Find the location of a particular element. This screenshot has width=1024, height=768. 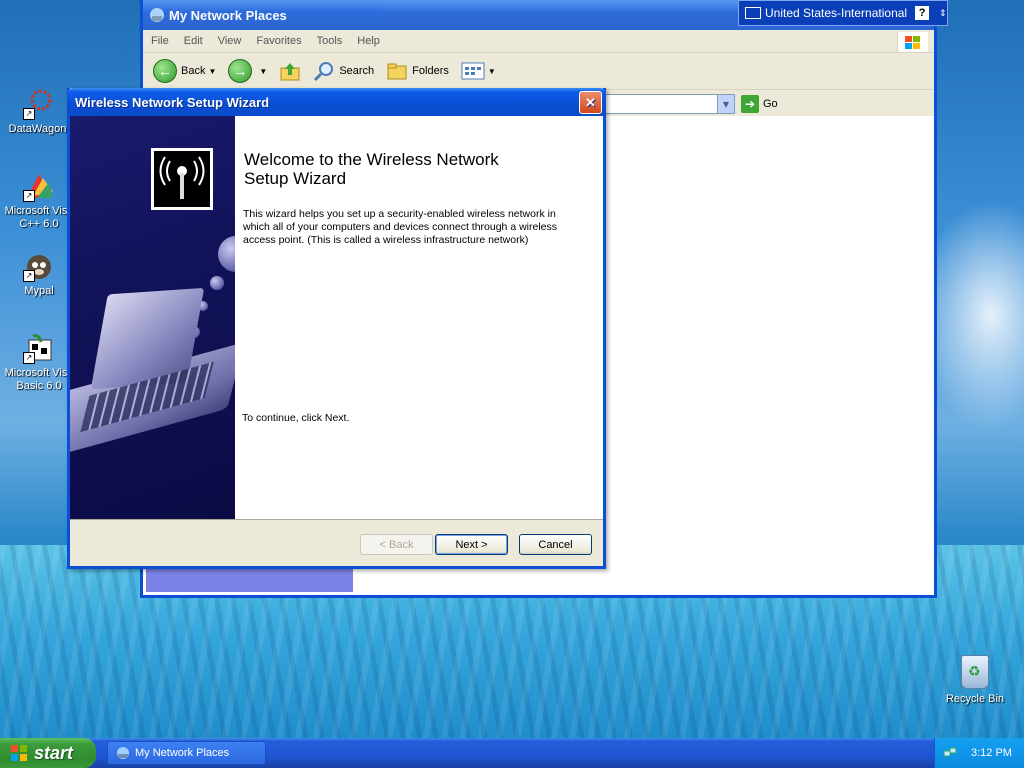

go-arrow-icon: ➔ is located at coordinates (750, 104).